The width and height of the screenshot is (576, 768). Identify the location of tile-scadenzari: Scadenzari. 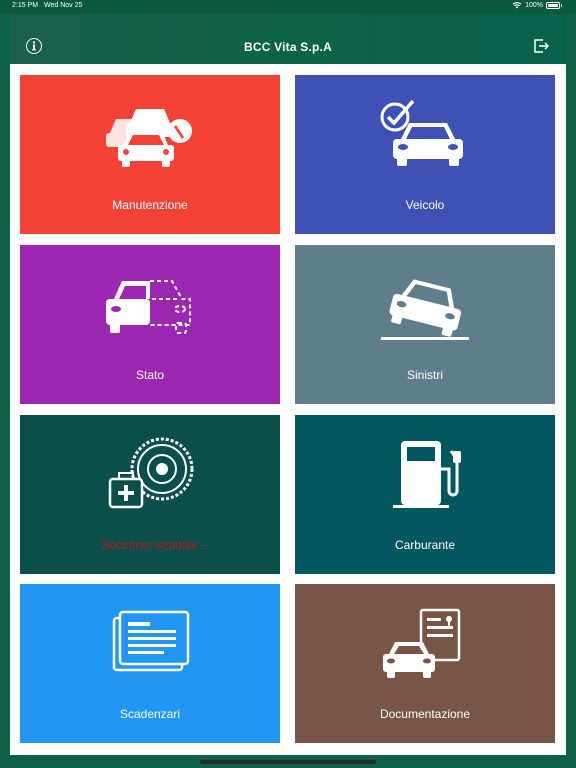
(150, 663).